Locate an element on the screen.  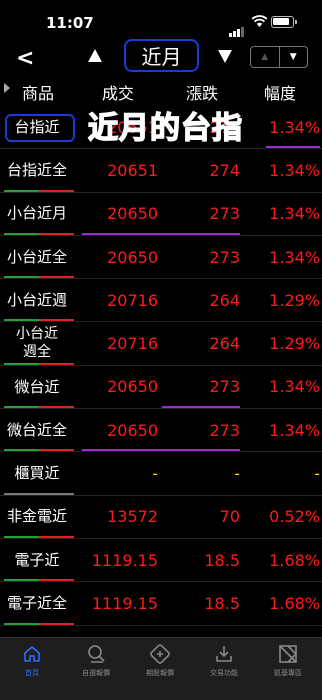
row-name: 小台近全 is located at coordinates (36, 256).